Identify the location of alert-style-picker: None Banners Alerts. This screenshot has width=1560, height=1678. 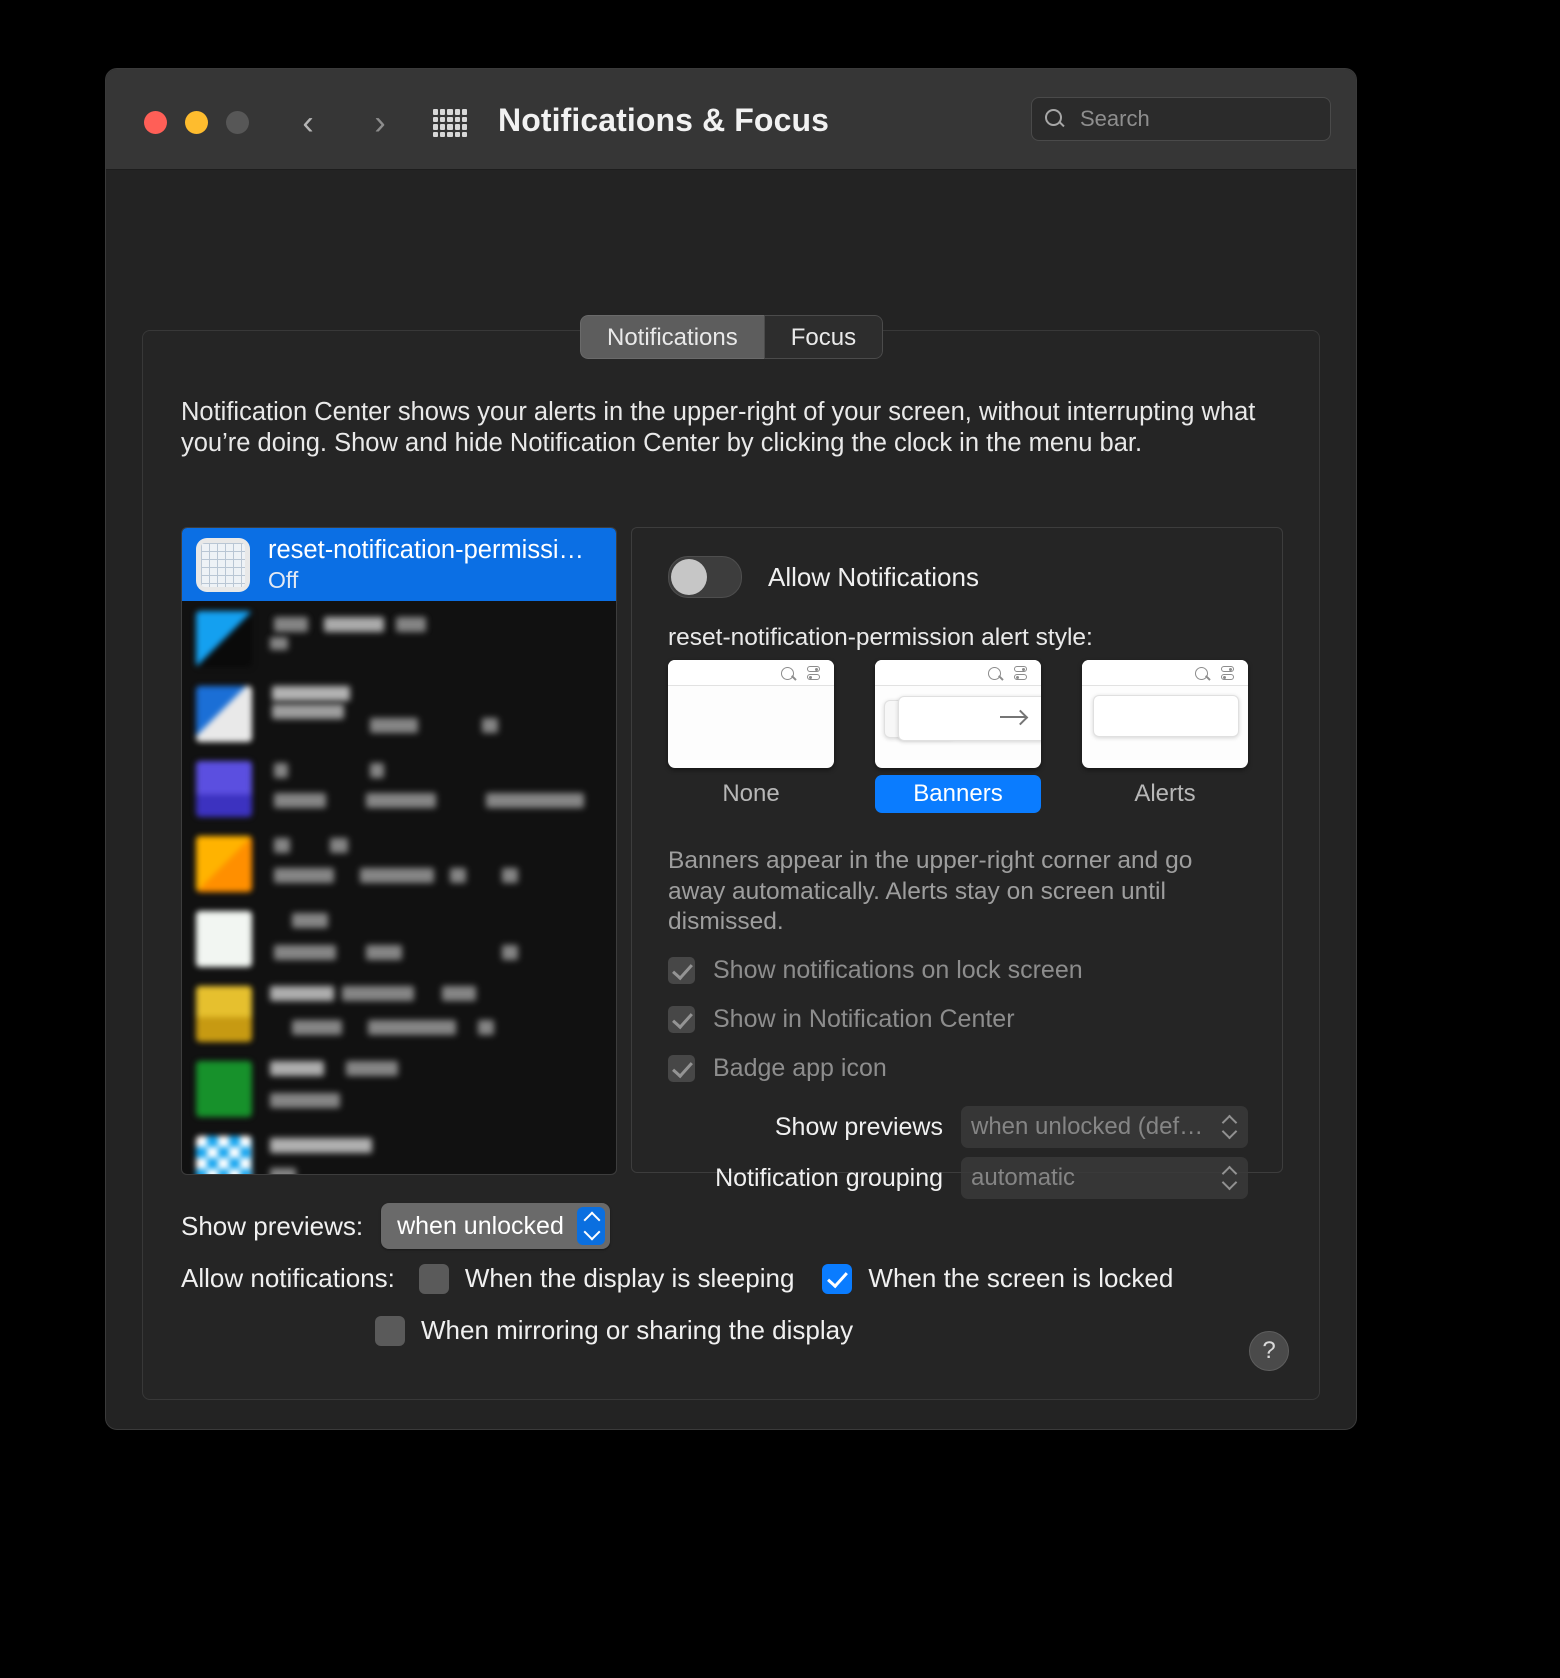
(958, 736).